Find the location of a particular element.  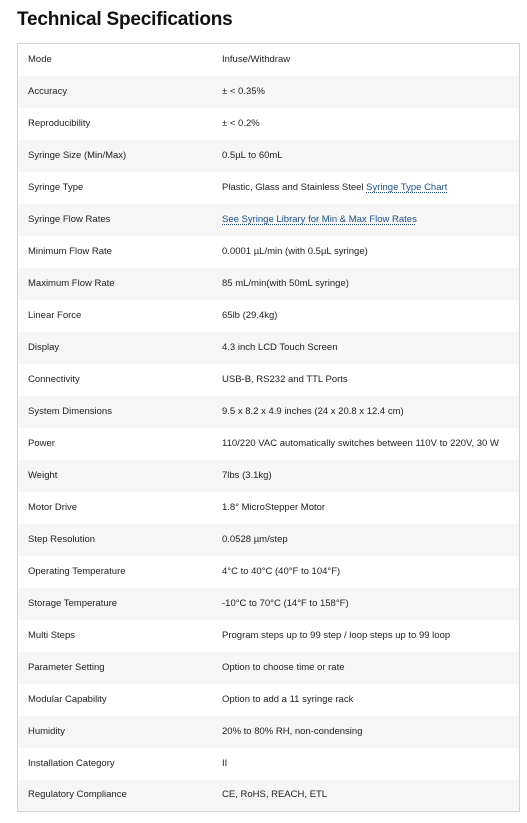

spec-label: Modular Capability is located at coordinates (67, 699).